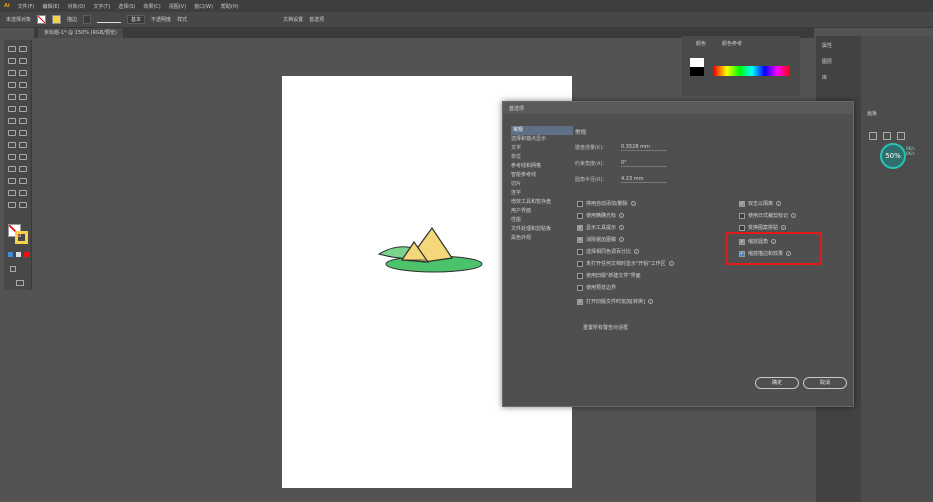  What do you see at coordinates (109, 20) in the screenshot?
I see `stroke-profile-preview` at bounding box center [109, 20].